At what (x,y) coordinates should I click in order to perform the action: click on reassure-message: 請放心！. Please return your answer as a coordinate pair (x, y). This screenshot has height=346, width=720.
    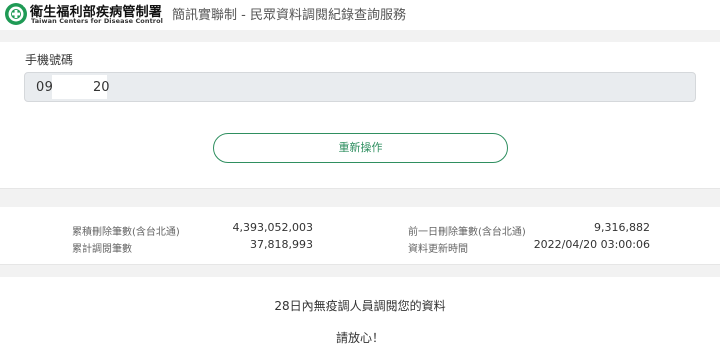
    Looking at the image, I should click on (359, 338).